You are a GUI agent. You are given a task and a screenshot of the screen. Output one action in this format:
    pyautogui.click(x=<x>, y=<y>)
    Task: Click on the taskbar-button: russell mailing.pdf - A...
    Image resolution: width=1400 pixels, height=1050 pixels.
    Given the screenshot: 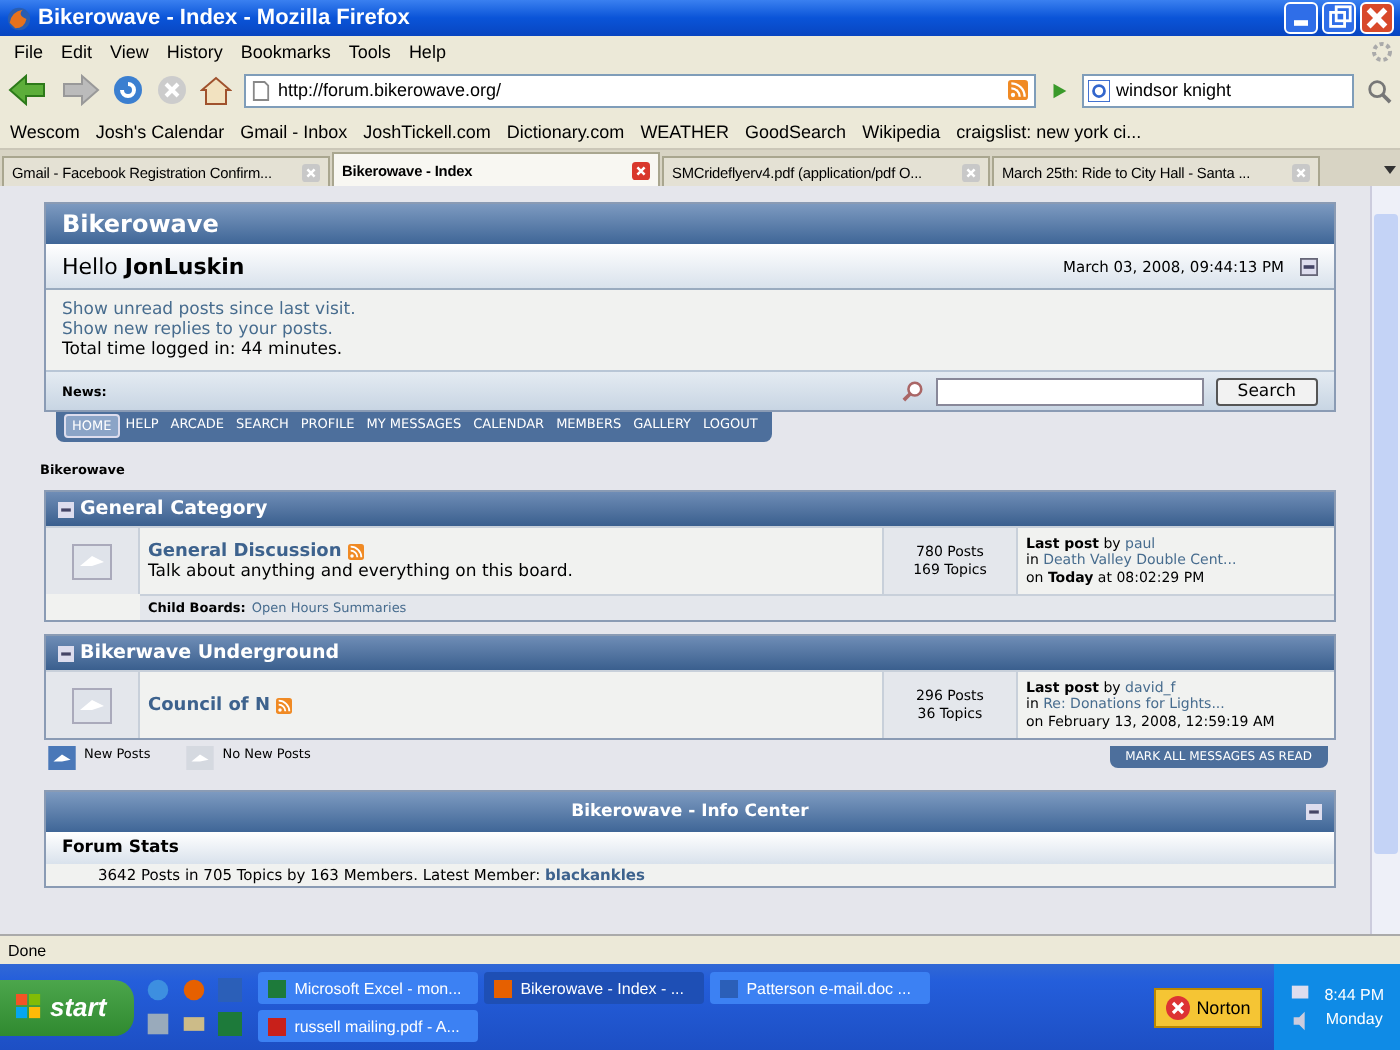 What is the action you would take?
    pyautogui.click(x=368, y=1026)
    